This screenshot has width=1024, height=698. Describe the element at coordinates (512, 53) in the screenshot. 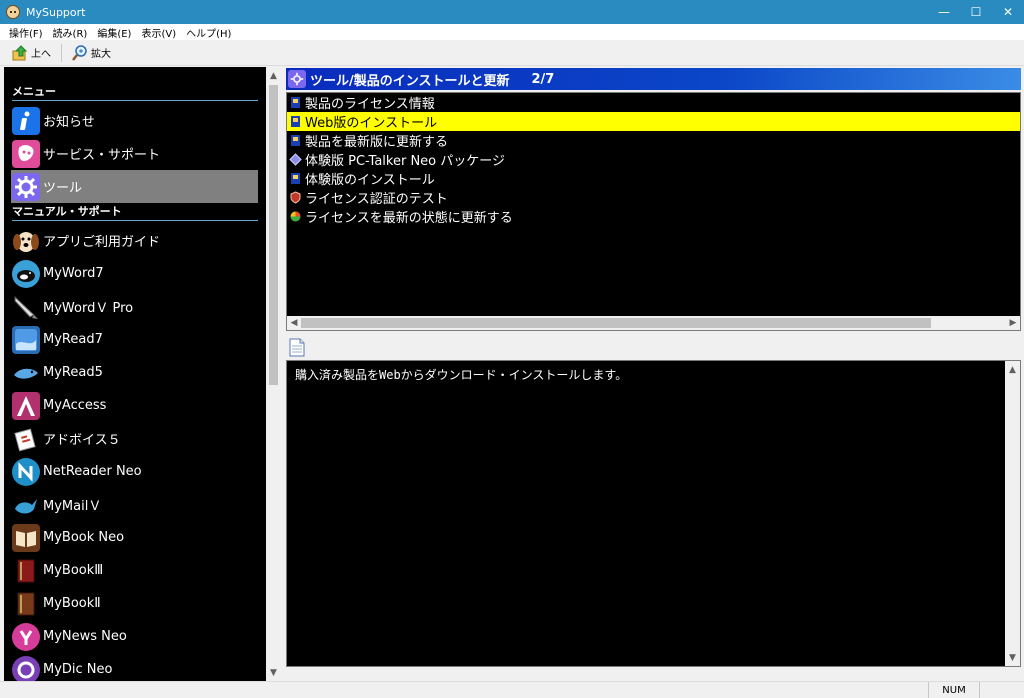

I see `toolbar: 上へ 拡大` at that location.